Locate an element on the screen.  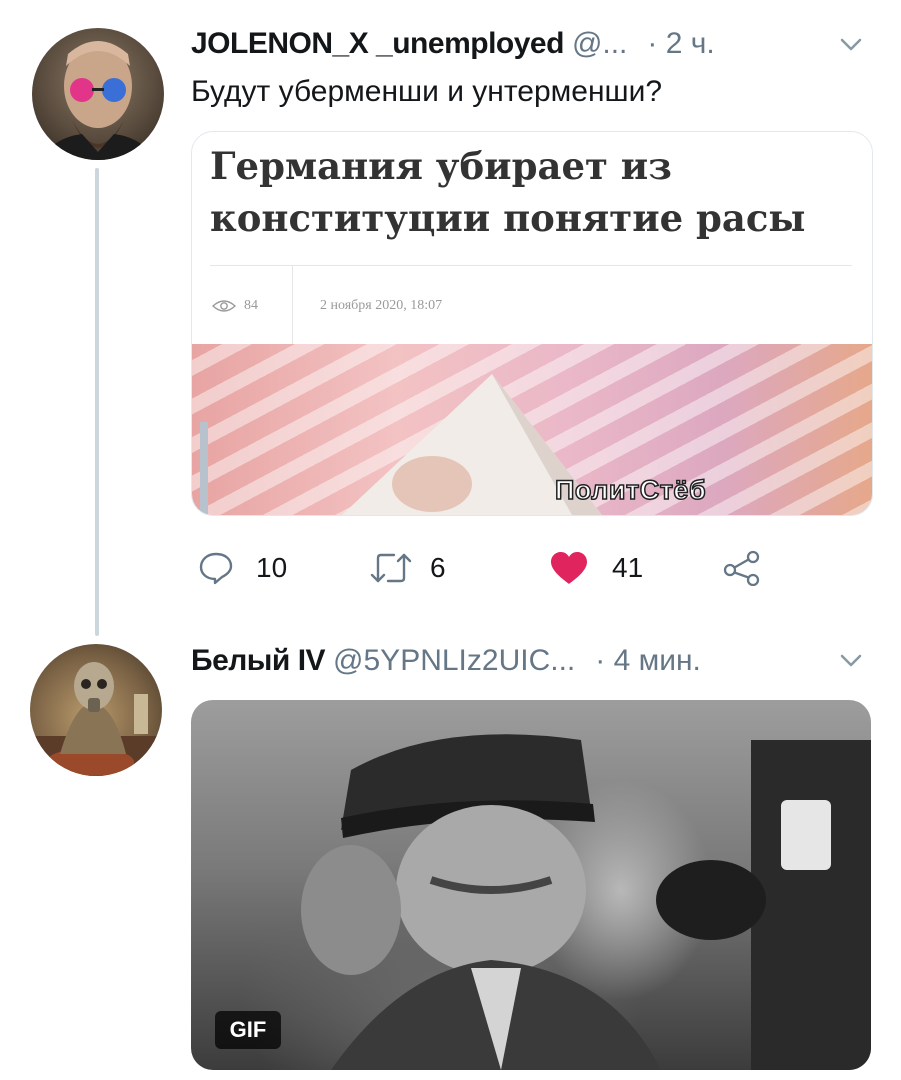
share-icon is located at coordinates (741, 568).